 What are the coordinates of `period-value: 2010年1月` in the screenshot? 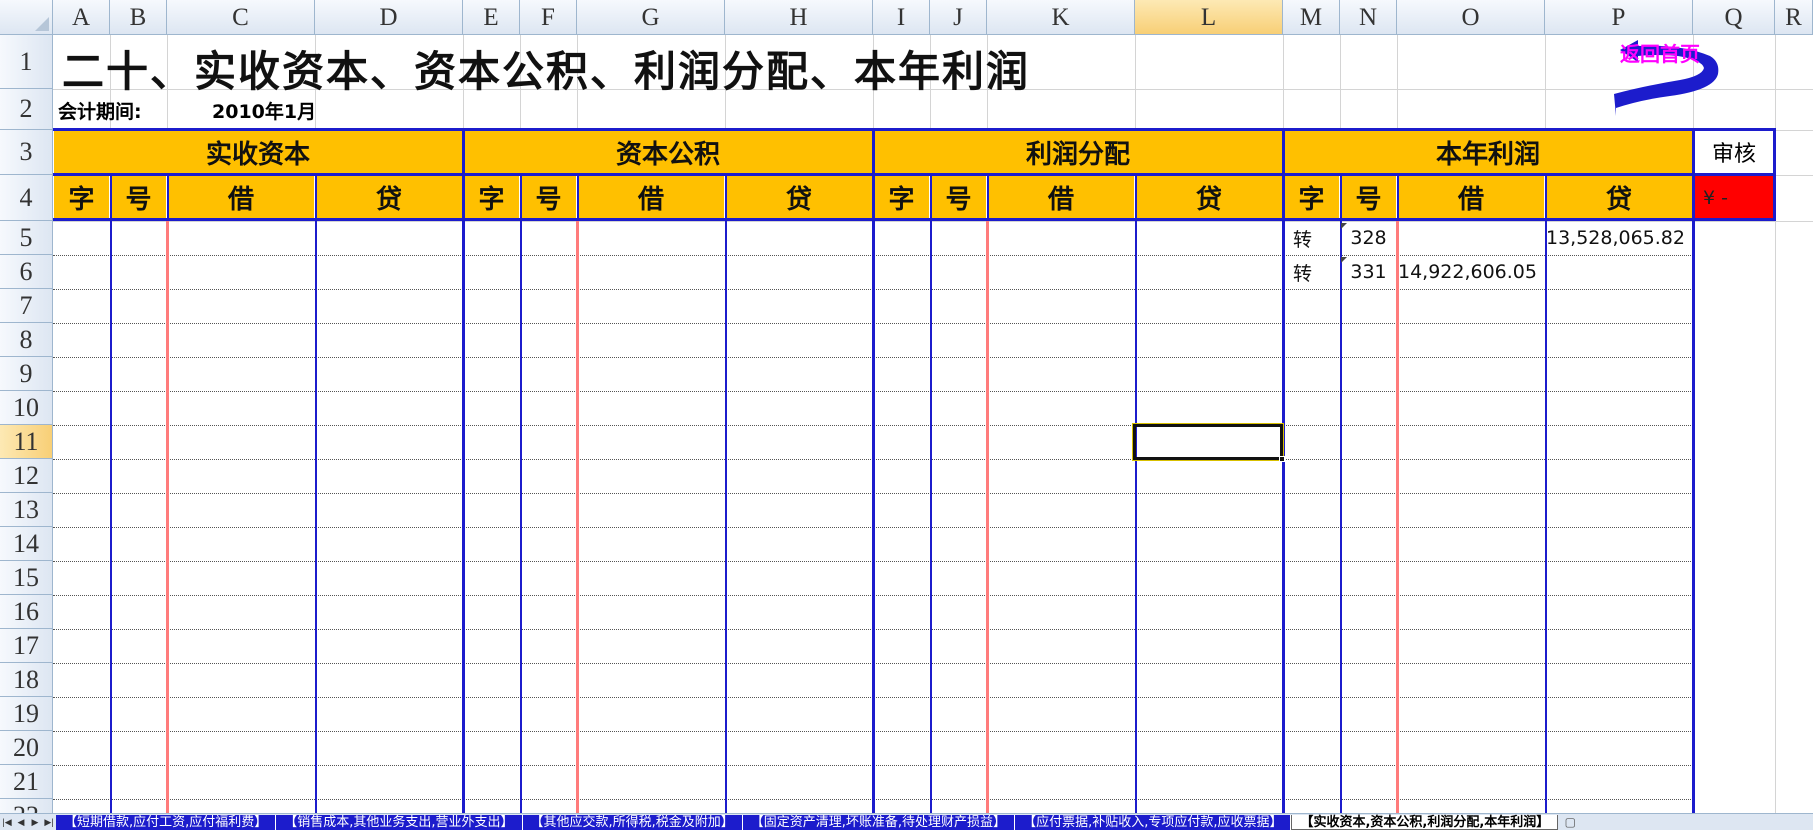 It's located at (264, 112).